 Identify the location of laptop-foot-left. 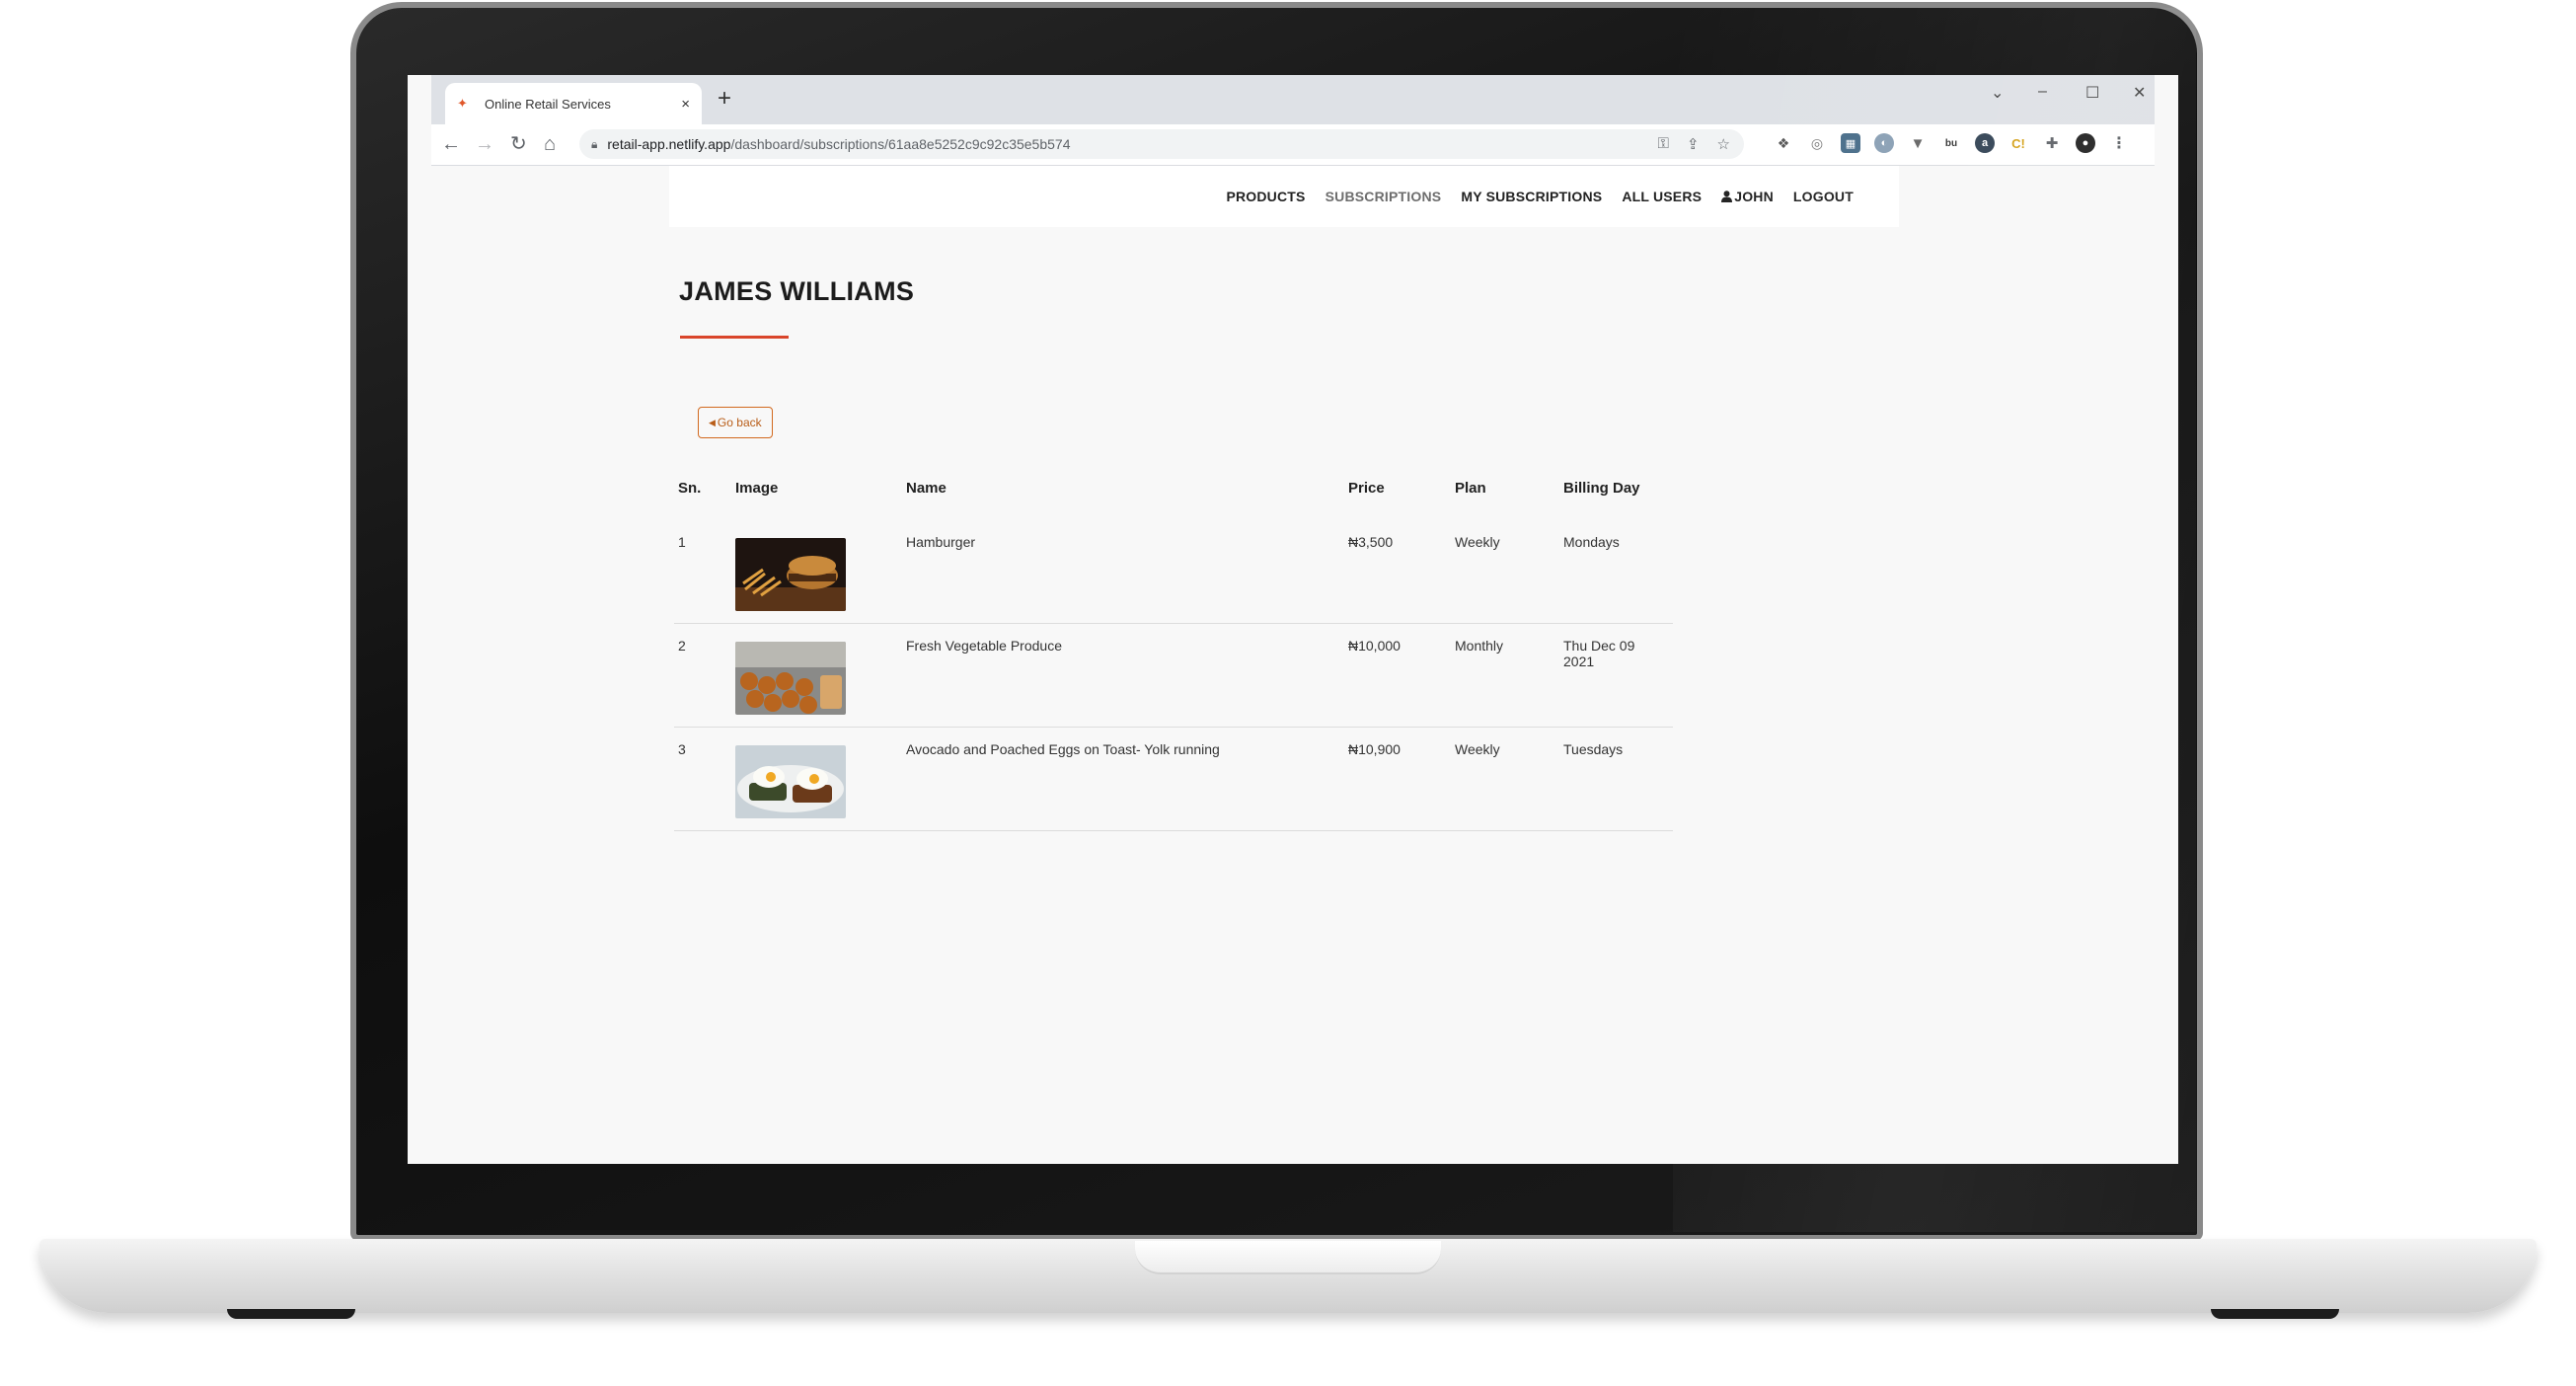
(291, 1314).